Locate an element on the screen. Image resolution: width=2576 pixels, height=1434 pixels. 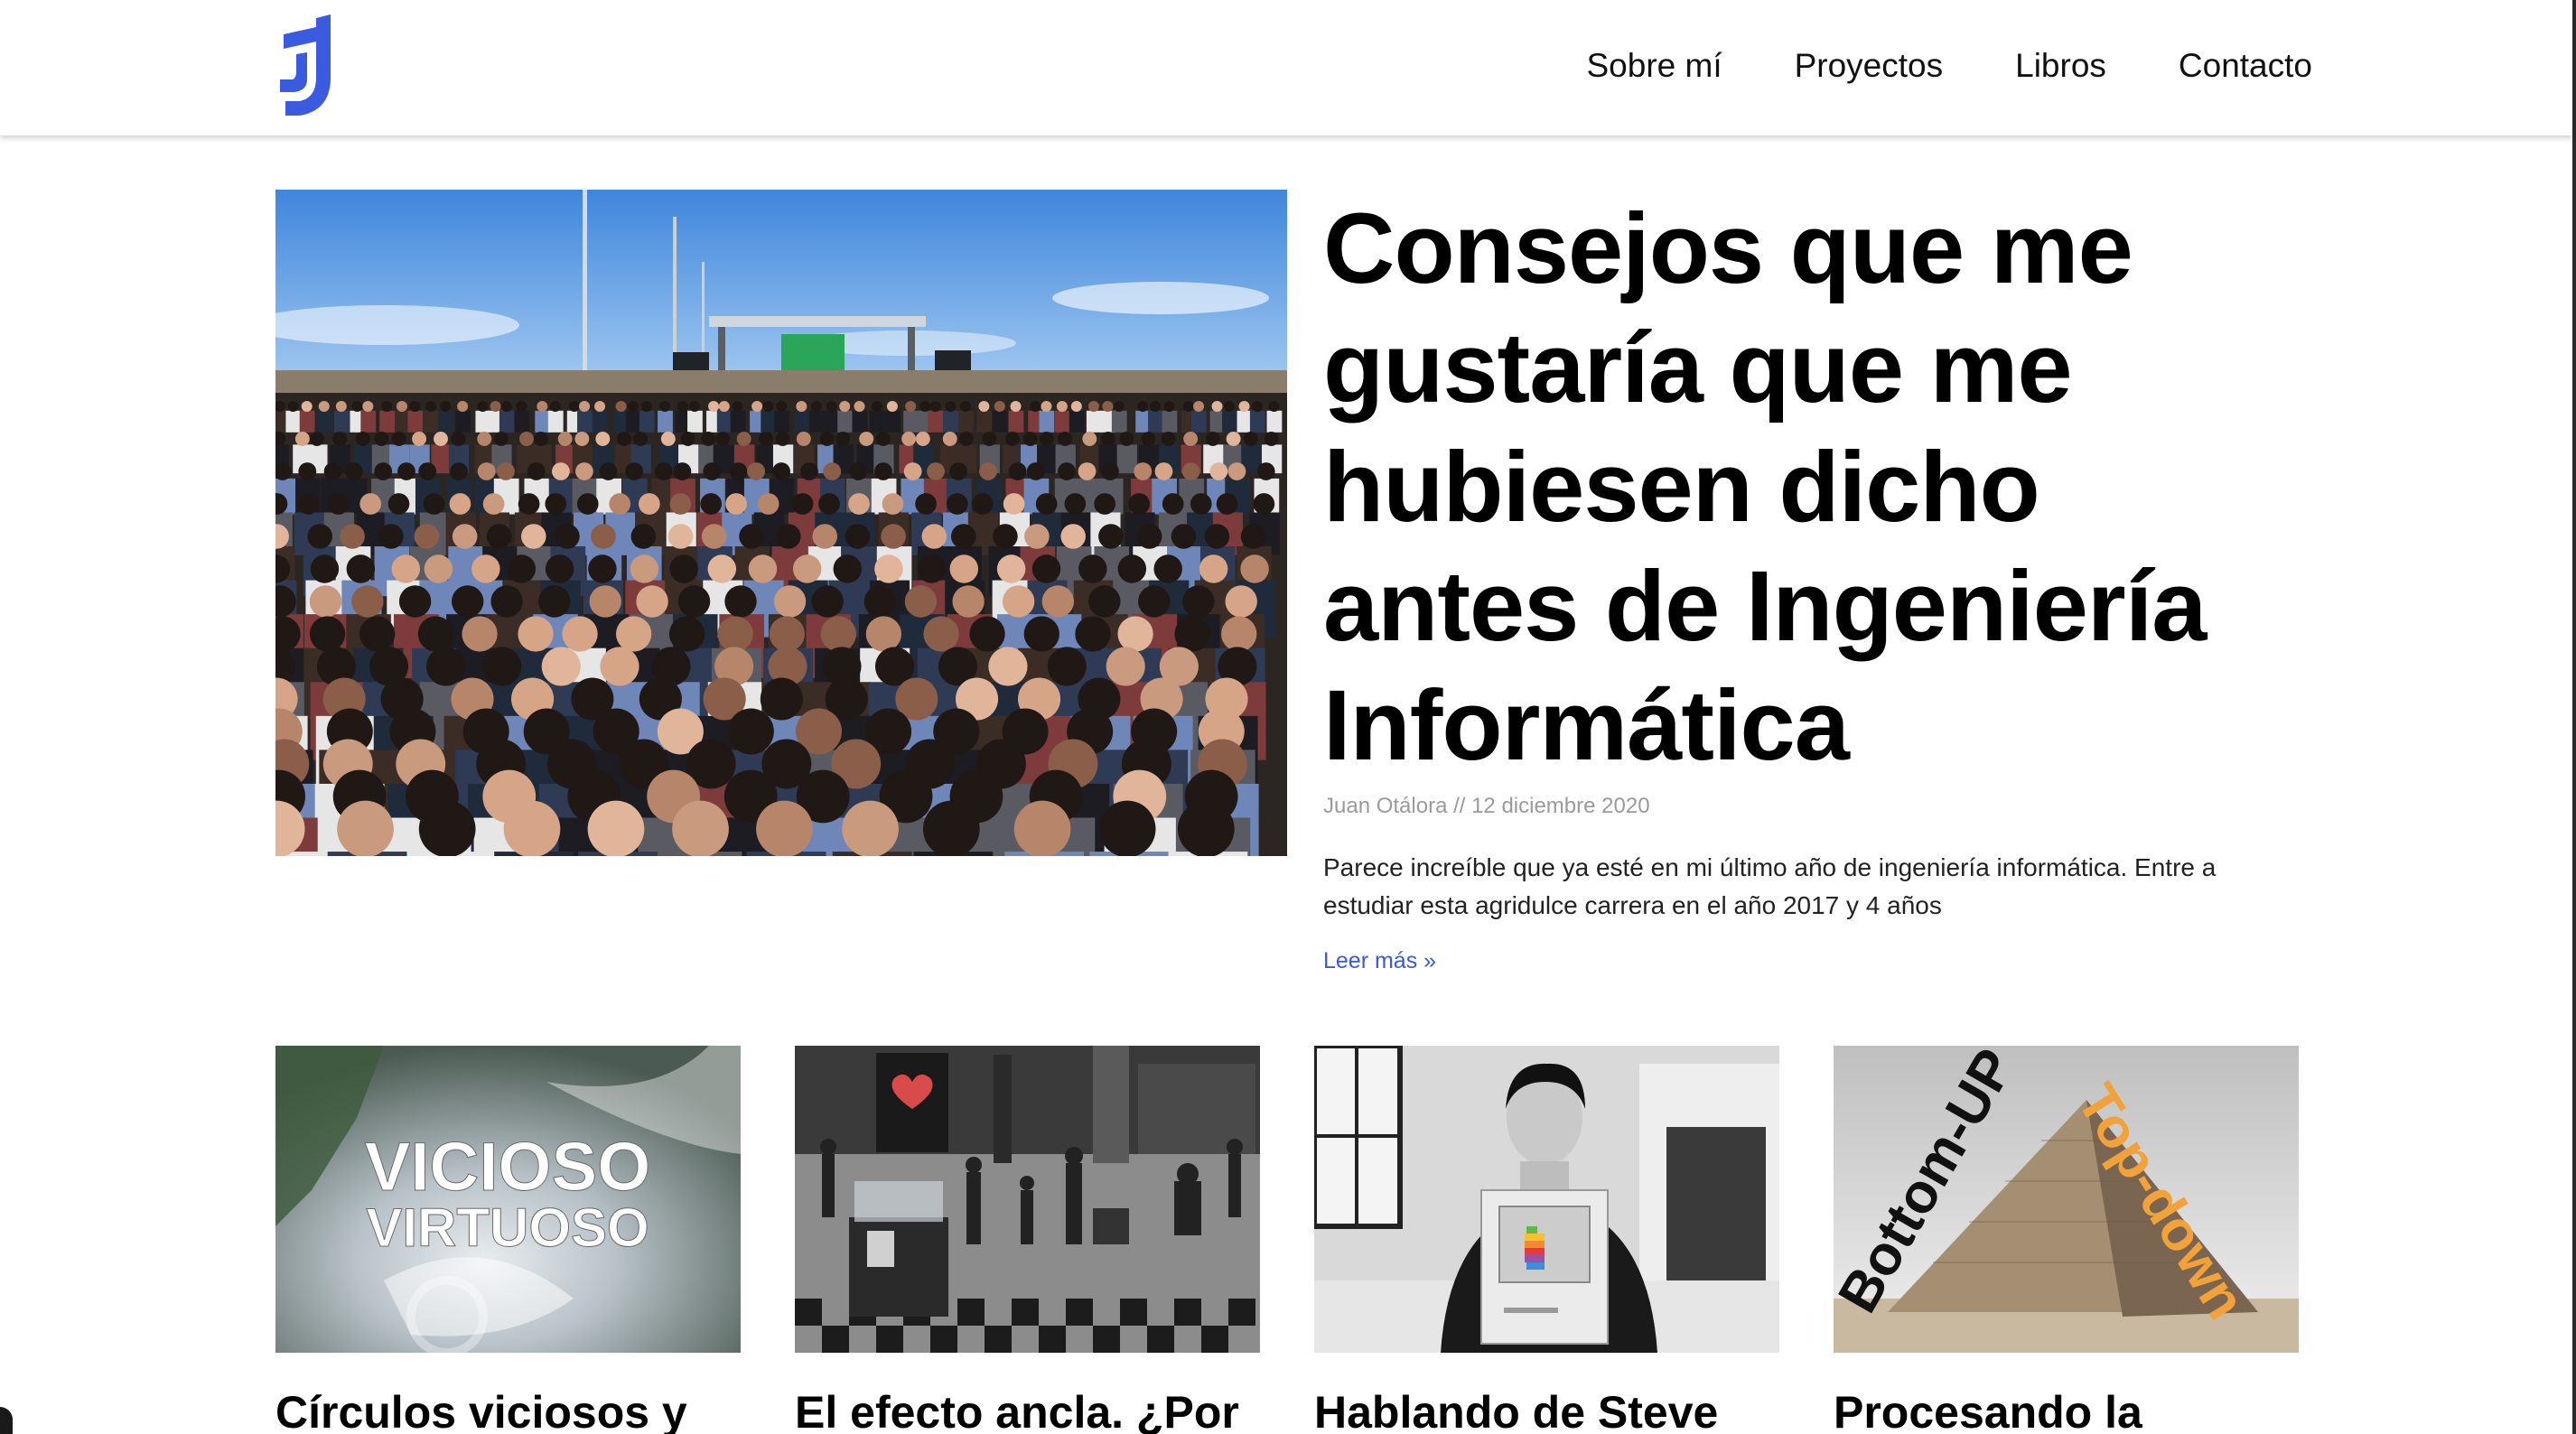
main-nav: Sobre mí Proyectos Libros Contacto is located at coordinates (1913, 66).